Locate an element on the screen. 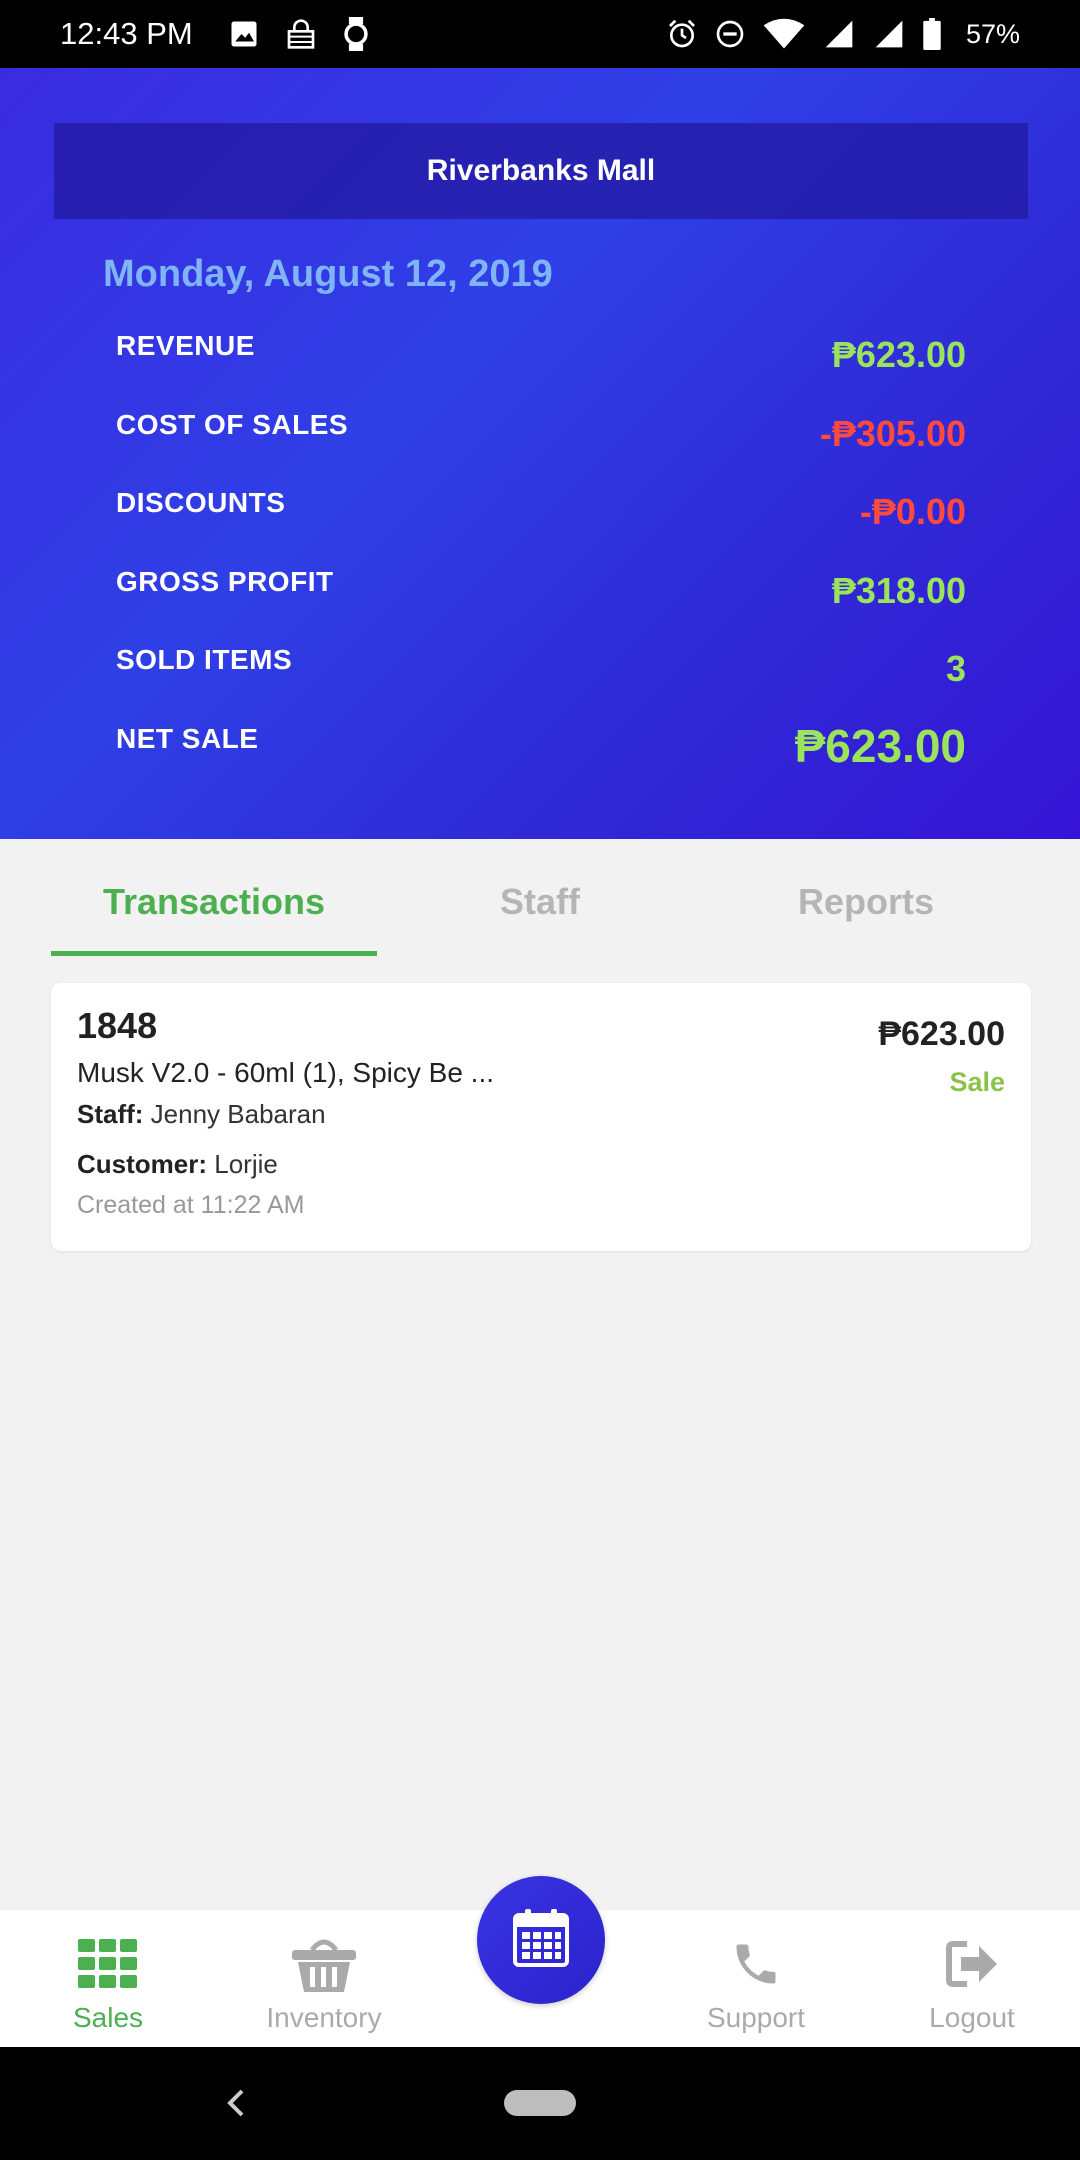 The image size is (1080, 2160). staff-name: Jenny Babaran is located at coordinates (238, 1114).